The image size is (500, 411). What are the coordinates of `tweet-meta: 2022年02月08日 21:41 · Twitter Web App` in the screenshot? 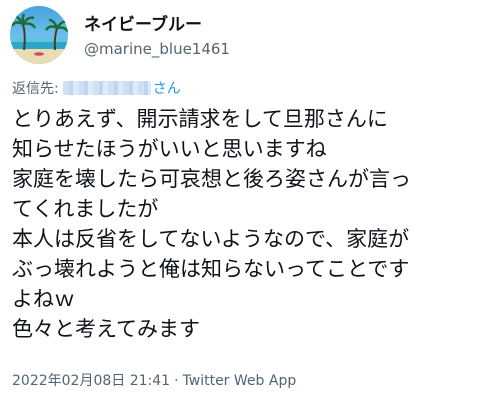 It's located at (154, 380).